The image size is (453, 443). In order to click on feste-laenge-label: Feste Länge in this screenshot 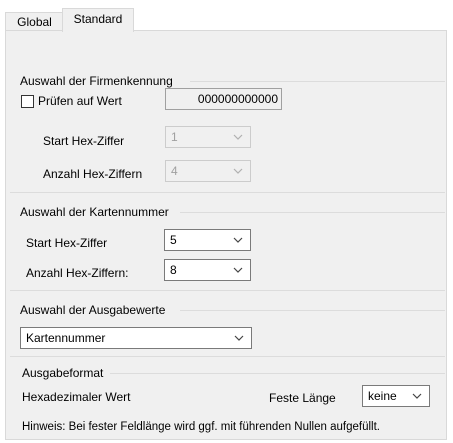, I will do `click(302, 398)`.